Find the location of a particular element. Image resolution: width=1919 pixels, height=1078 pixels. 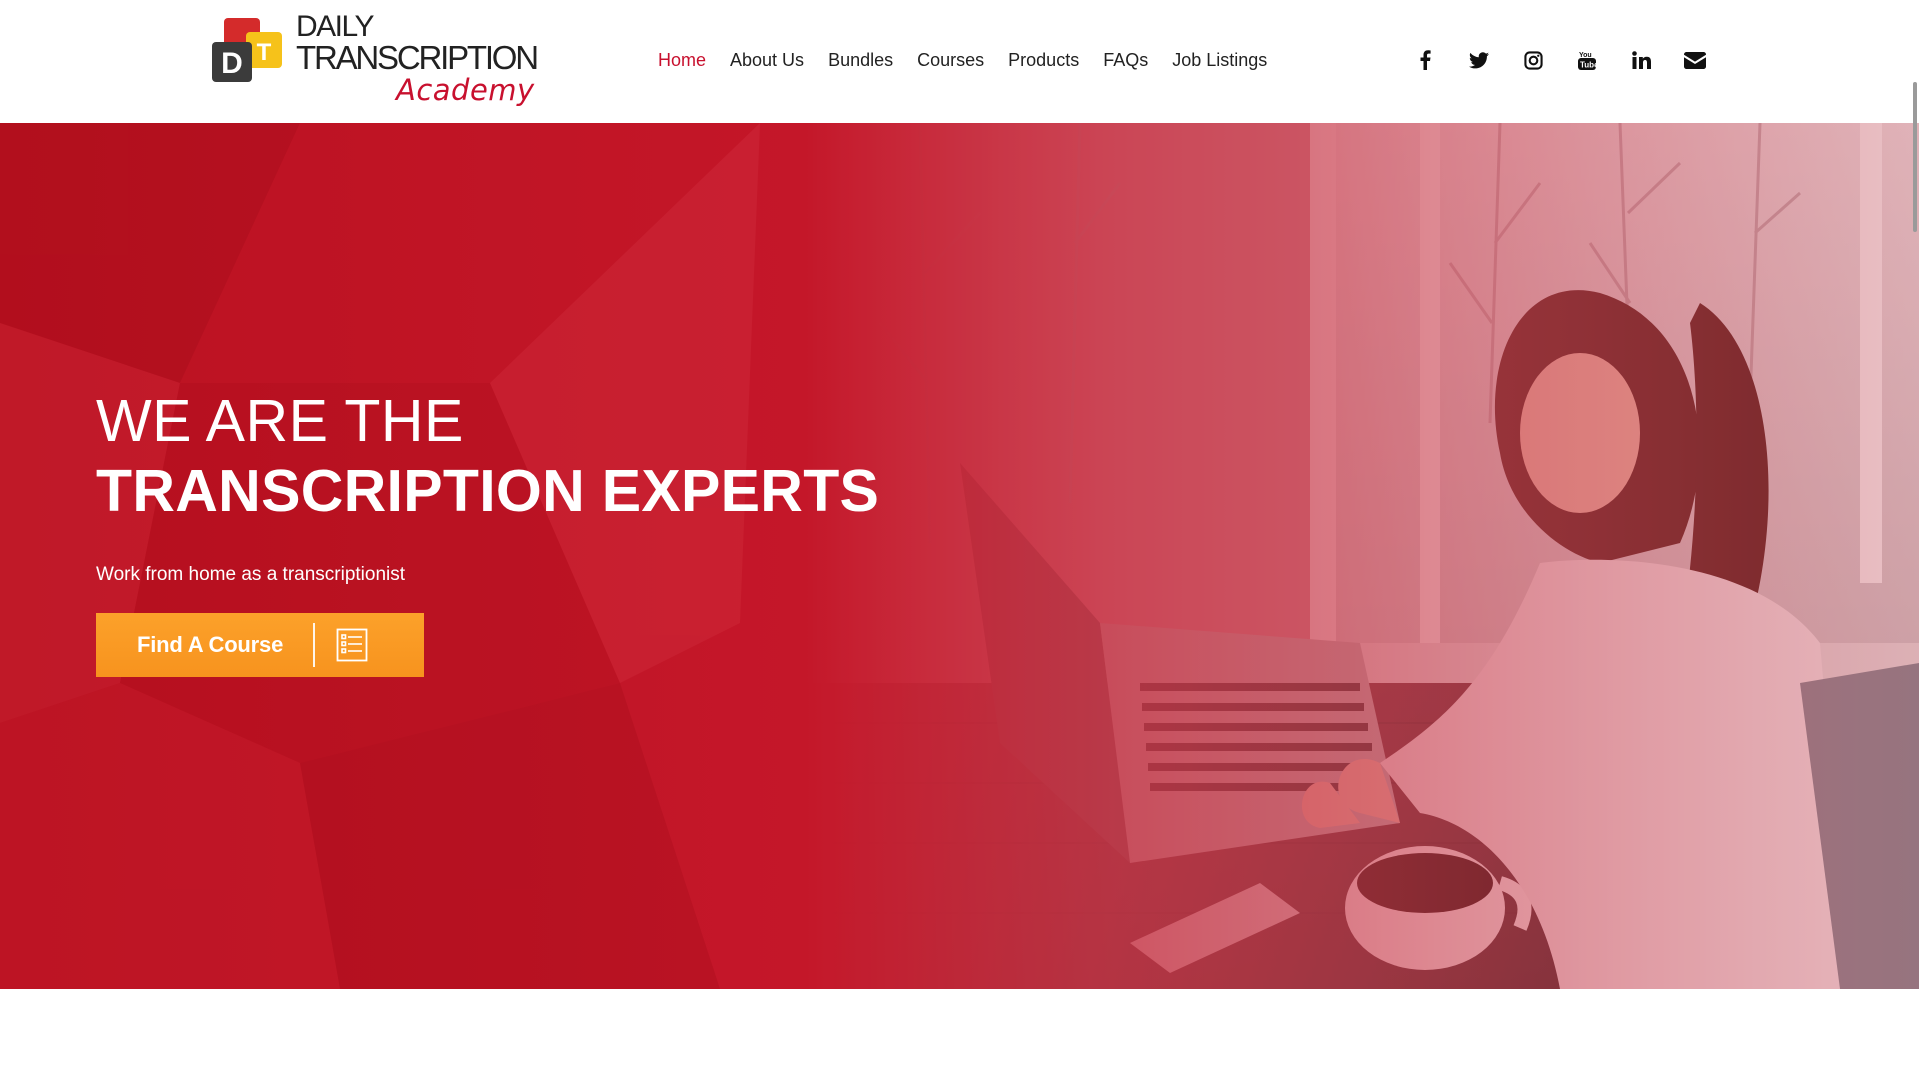

nav-item-home: Home is located at coordinates (682, 60).